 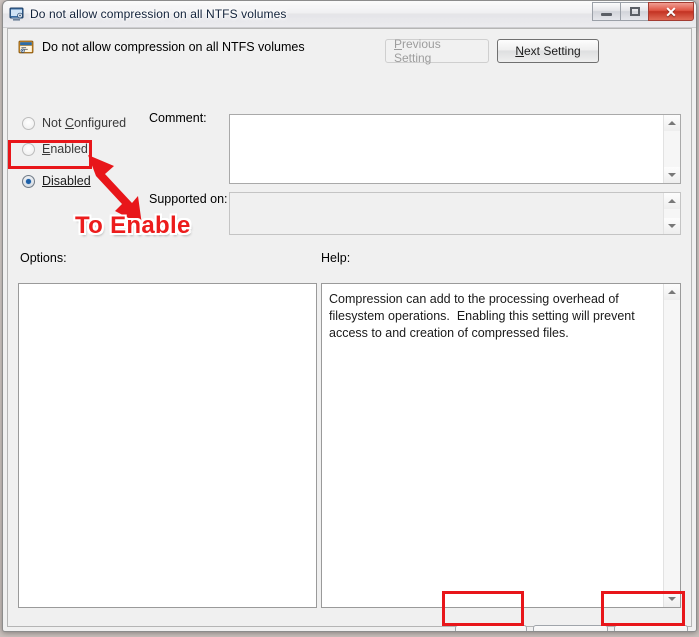 I want to click on previous-setting-label: Previous Setting, so click(x=417, y=51).